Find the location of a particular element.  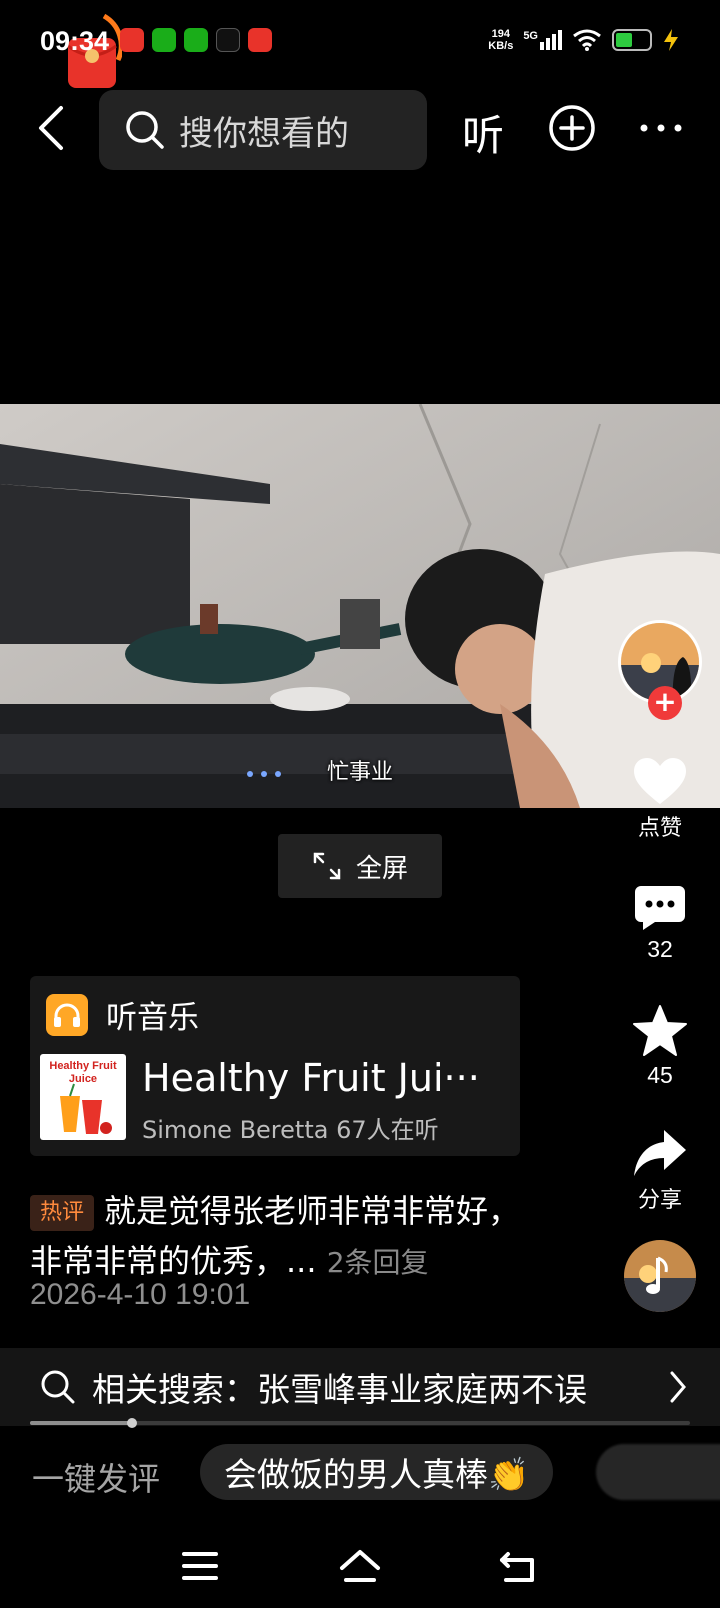

playback-progress is located at coordinates (360, 1423).